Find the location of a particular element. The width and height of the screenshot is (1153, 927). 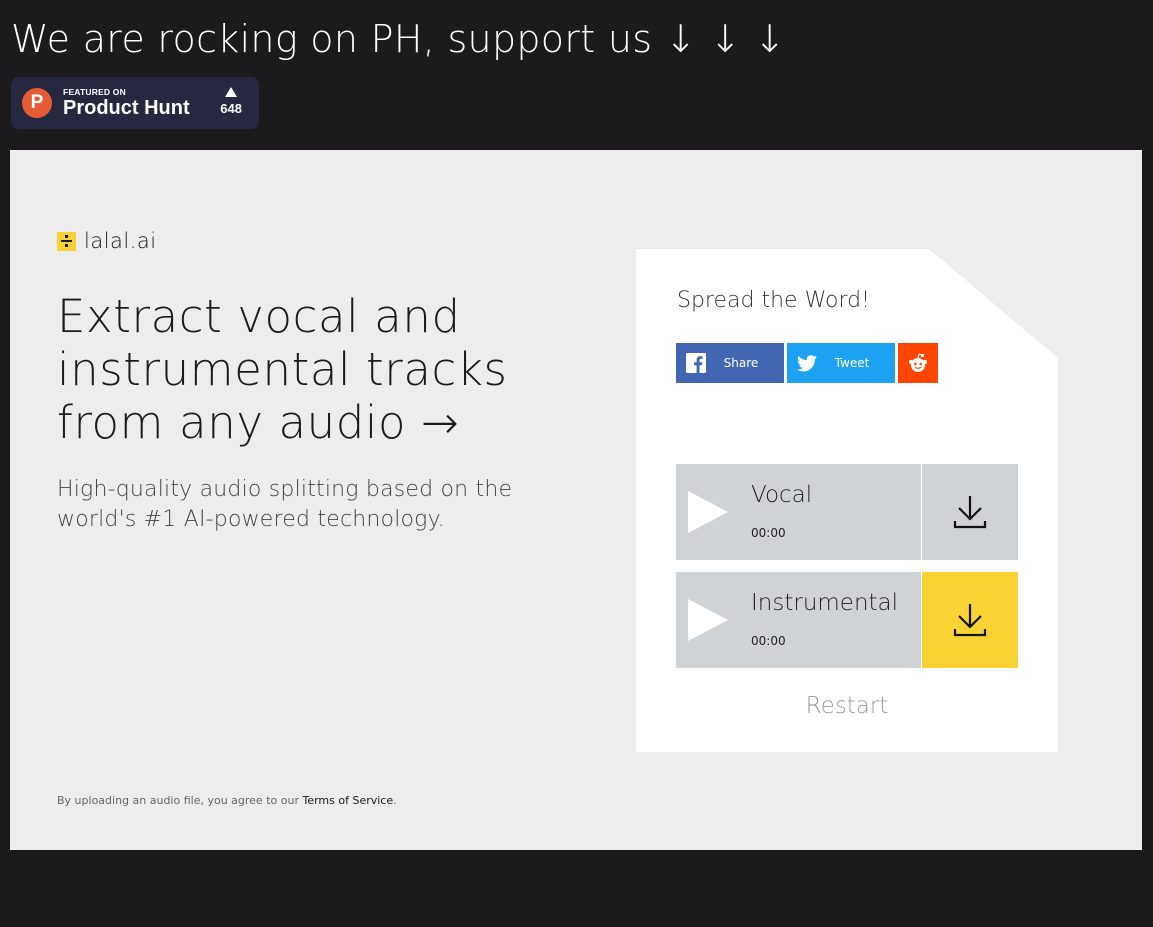

facebook-icon is located at coordinates (696, 363).